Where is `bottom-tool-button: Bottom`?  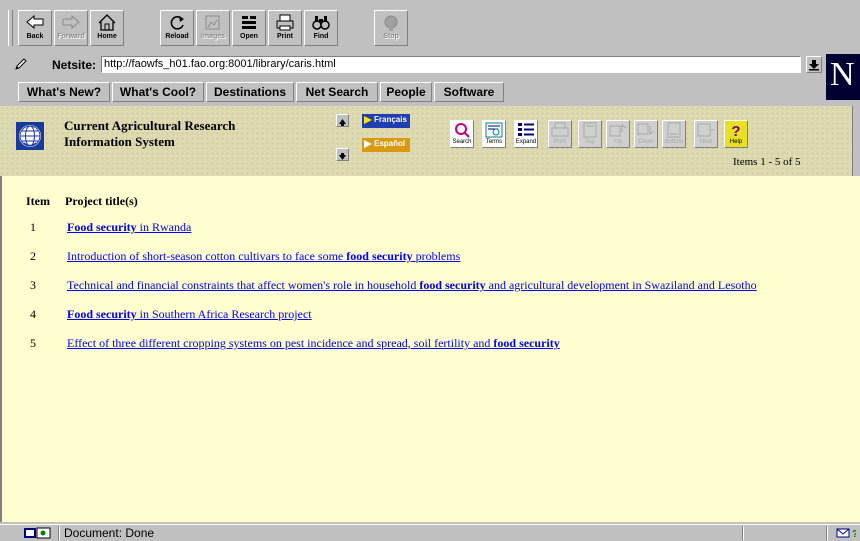
bottom-tool-button: Bottom is located at coordinates (674, 134).